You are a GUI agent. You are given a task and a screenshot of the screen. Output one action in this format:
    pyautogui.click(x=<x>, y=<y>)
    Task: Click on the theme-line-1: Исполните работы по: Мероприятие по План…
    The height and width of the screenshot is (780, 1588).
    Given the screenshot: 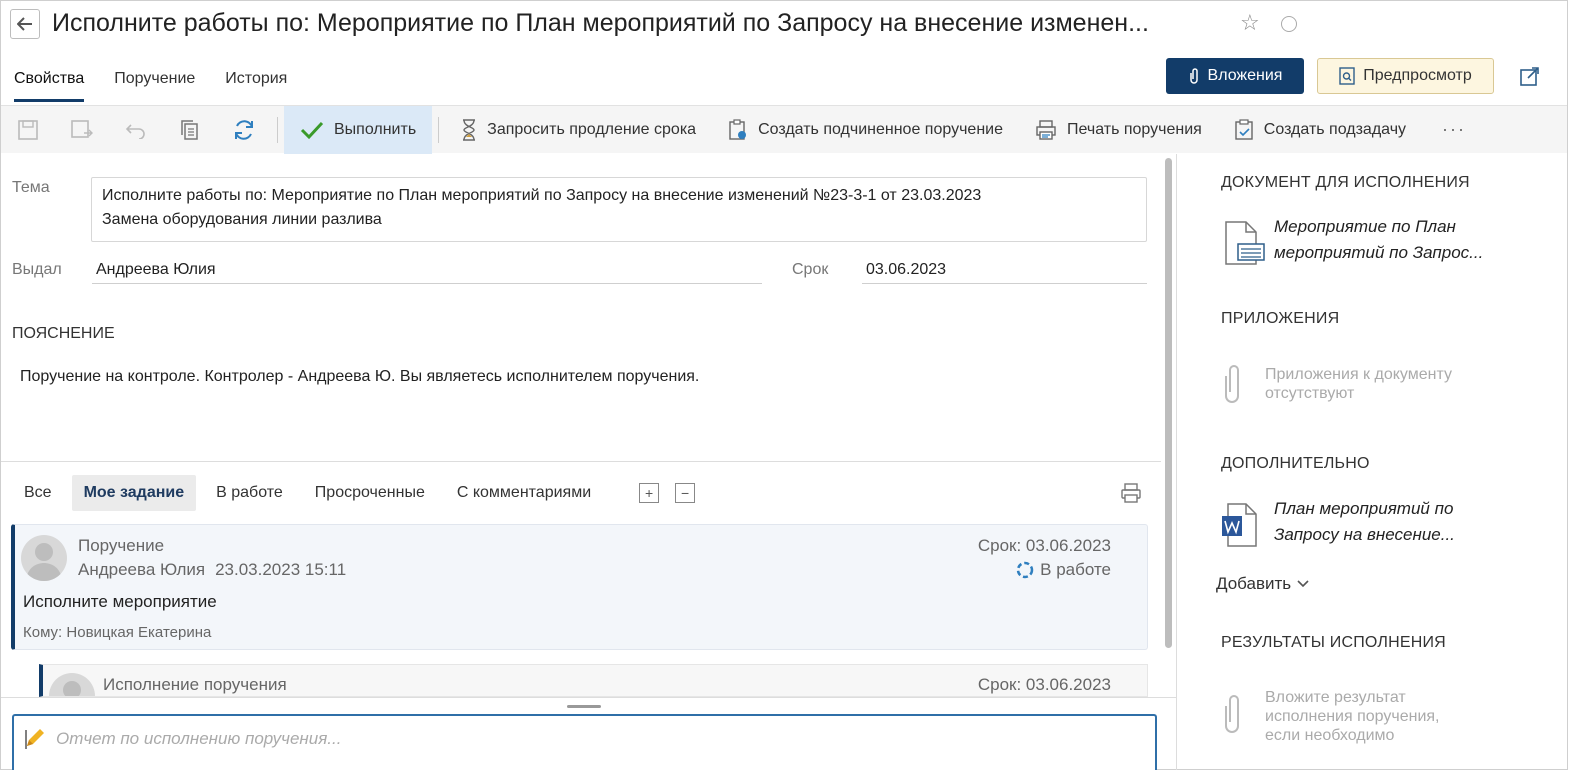 What is the action you would take?
    pyautogui.click(x=542, y=195)
    